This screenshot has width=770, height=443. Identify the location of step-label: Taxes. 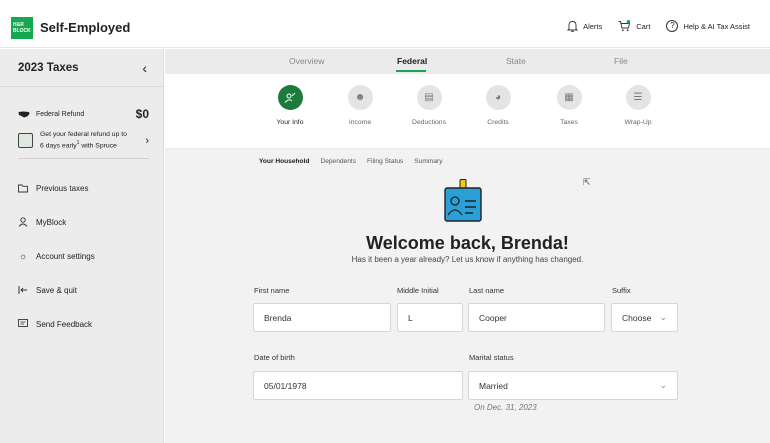
(569, 122).